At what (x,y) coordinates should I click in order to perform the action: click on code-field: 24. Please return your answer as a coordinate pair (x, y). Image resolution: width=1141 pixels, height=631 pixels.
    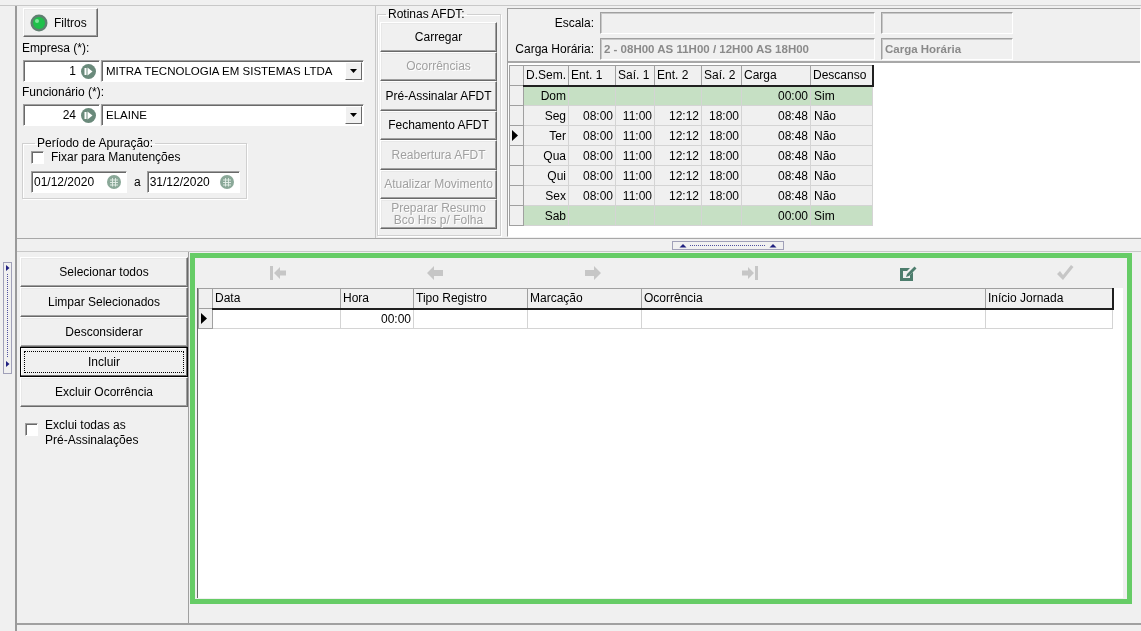
    Looking at the image, I should click on (61, 115).